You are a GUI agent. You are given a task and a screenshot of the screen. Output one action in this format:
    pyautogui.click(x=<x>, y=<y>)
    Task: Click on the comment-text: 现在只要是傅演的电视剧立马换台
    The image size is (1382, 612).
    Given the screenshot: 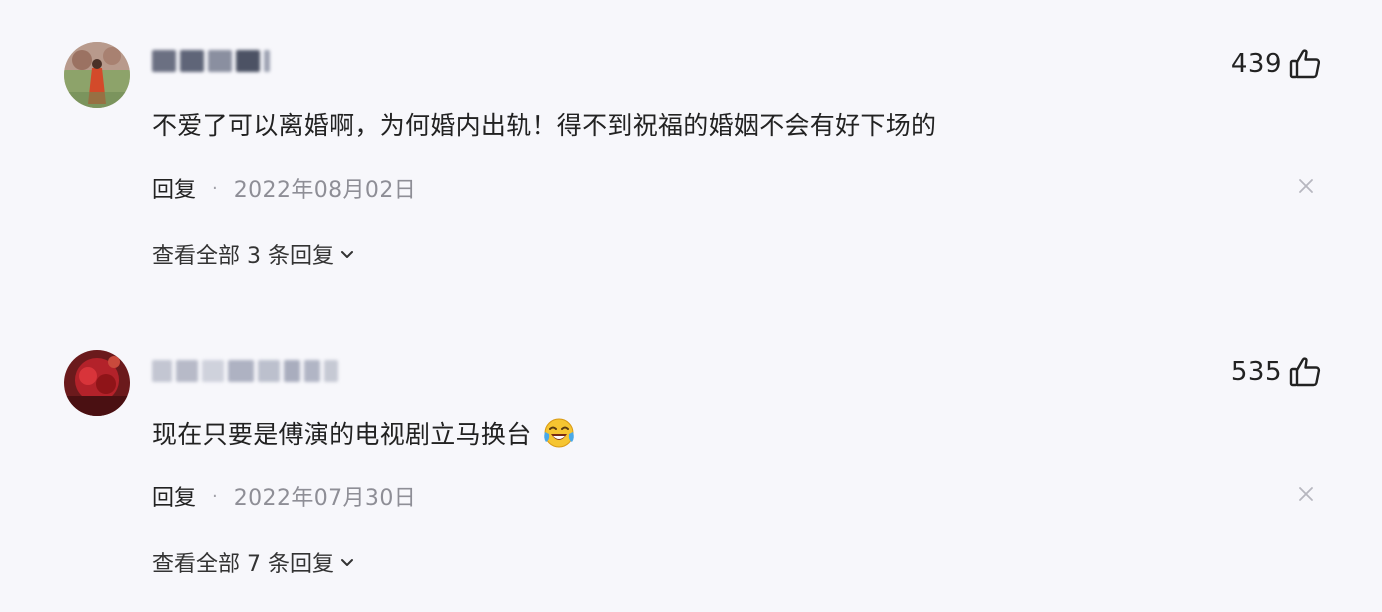 What is the action you would take?
    pyautogui.click(x=364, y=434)
    